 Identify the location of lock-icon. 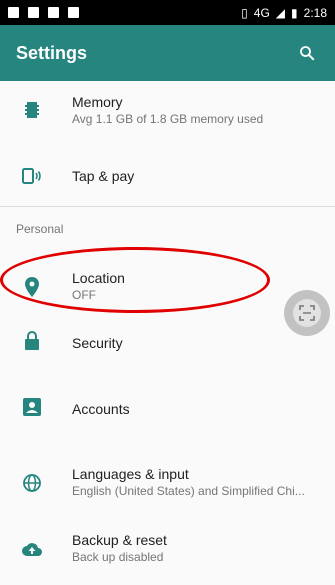
(32, 341).